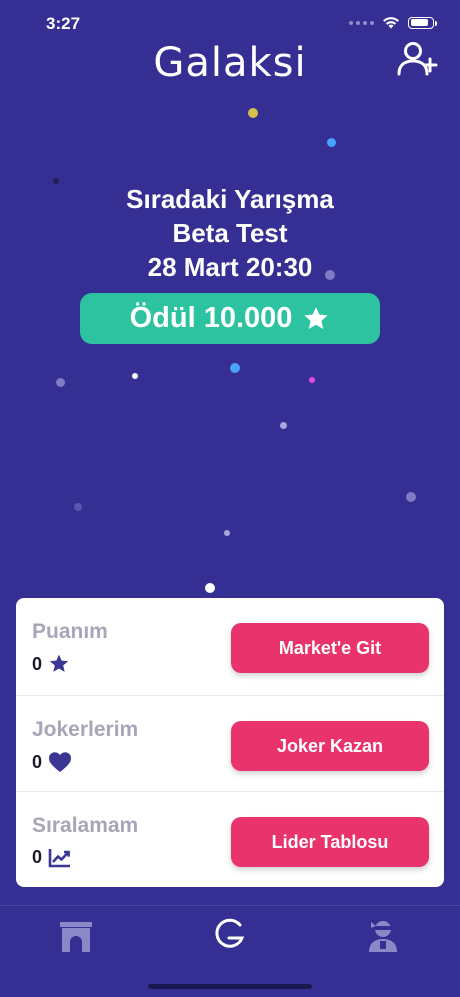  I want to click on go-to-market-button: Market'e Git, so click(330, 648).